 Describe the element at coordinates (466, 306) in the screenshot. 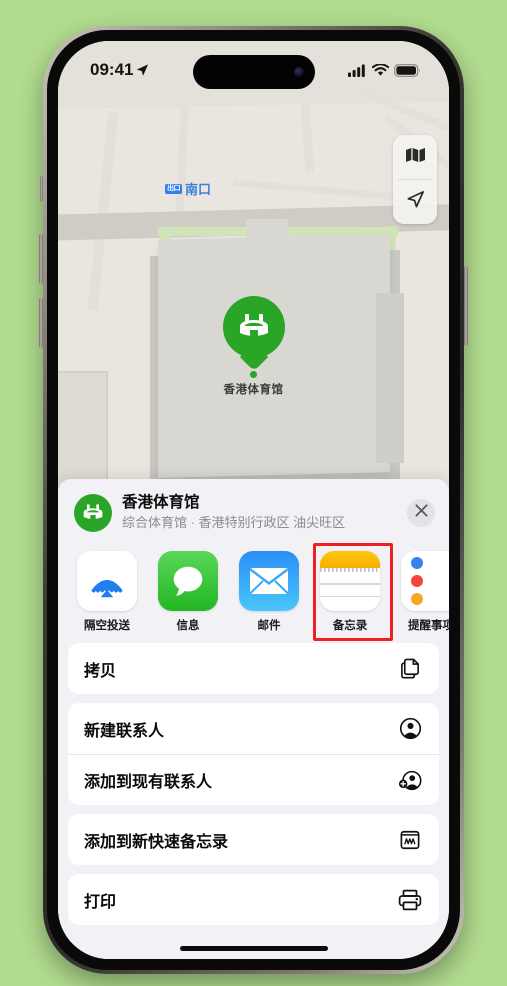

I see `power-button` at that location.